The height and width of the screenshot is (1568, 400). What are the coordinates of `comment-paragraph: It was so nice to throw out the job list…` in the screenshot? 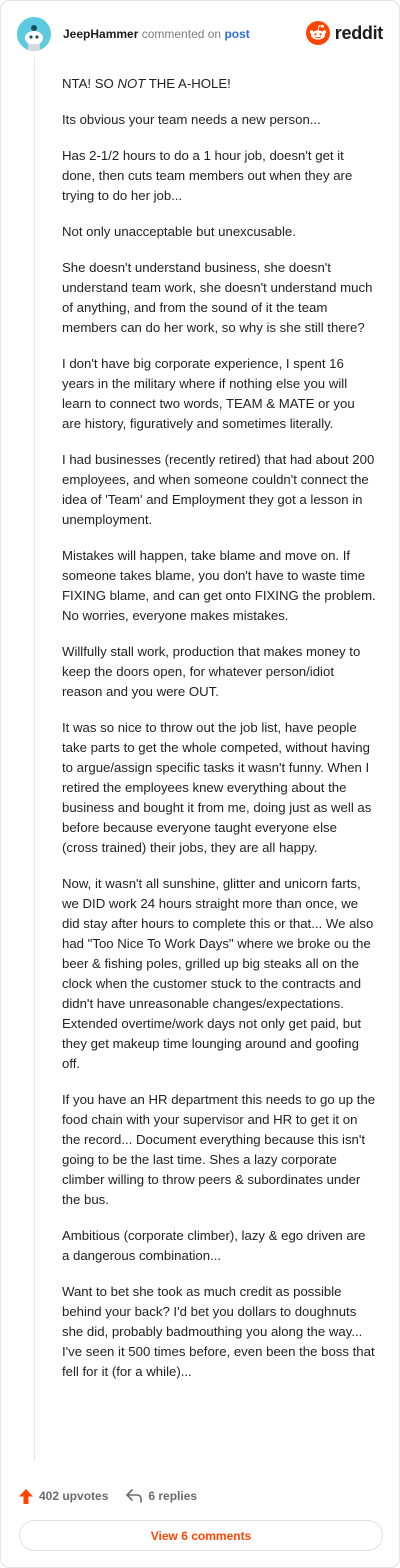 It's located at (217, 787).